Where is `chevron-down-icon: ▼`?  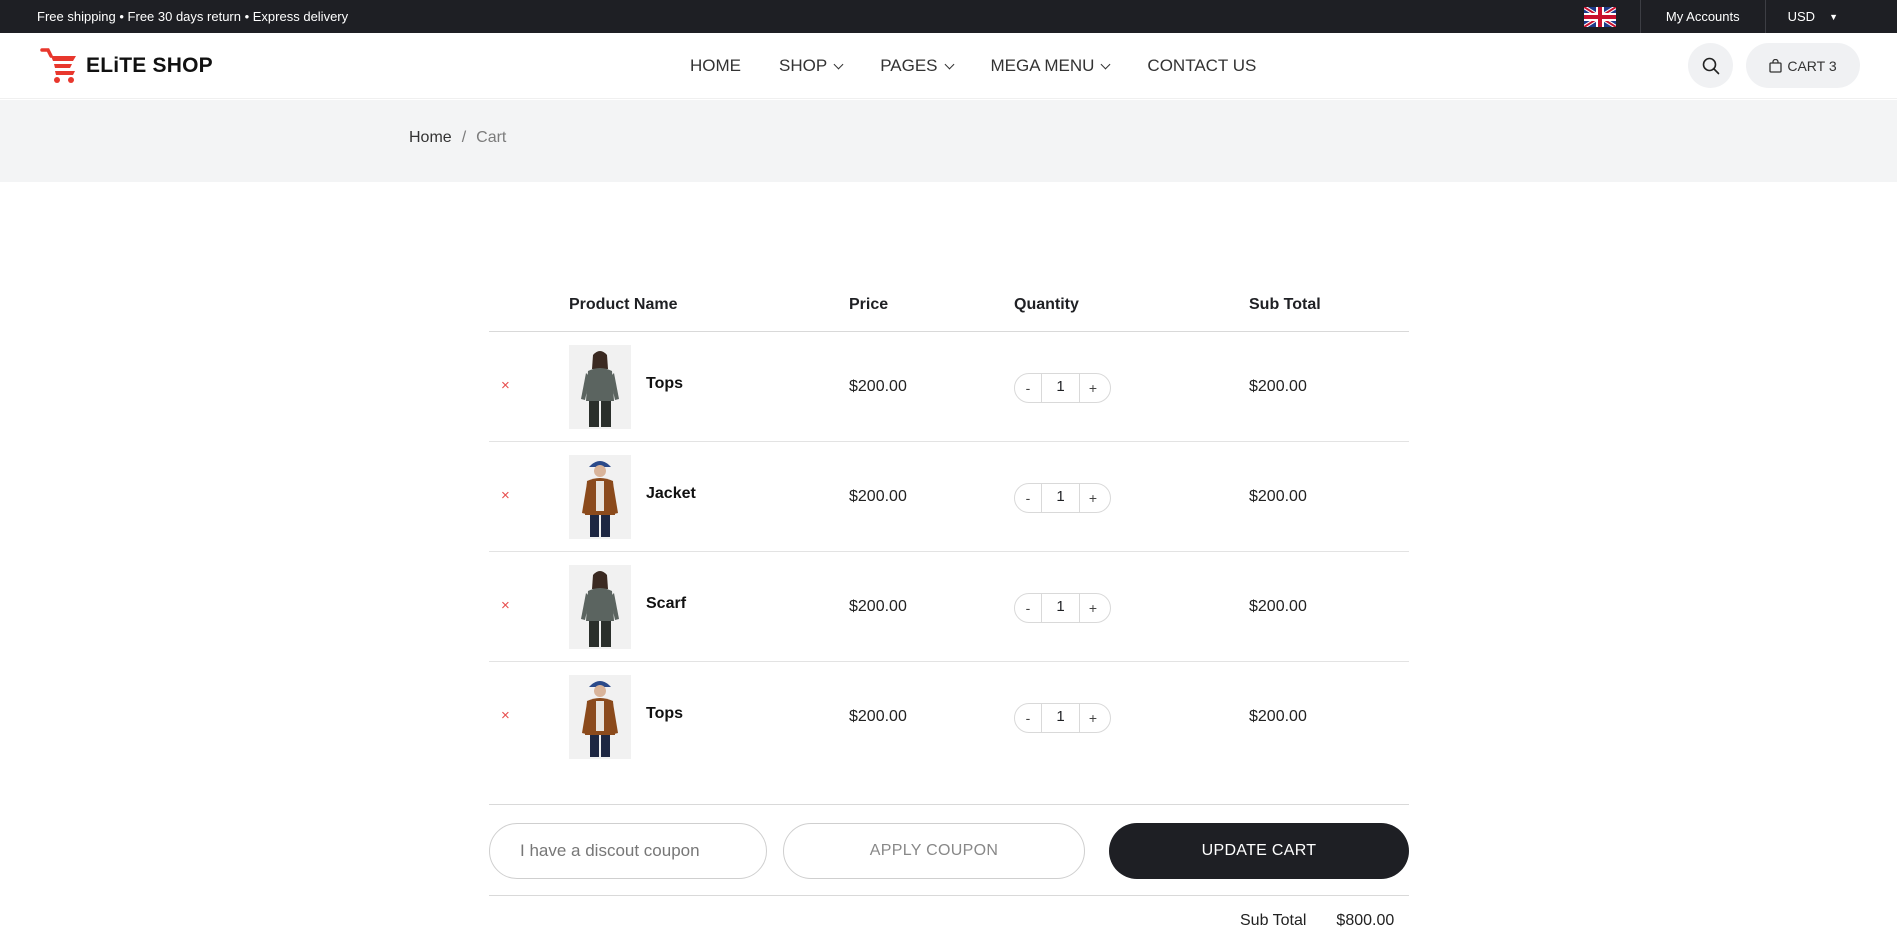
chevron-down-icon: ▼ is located at coordinates (1833, 16).